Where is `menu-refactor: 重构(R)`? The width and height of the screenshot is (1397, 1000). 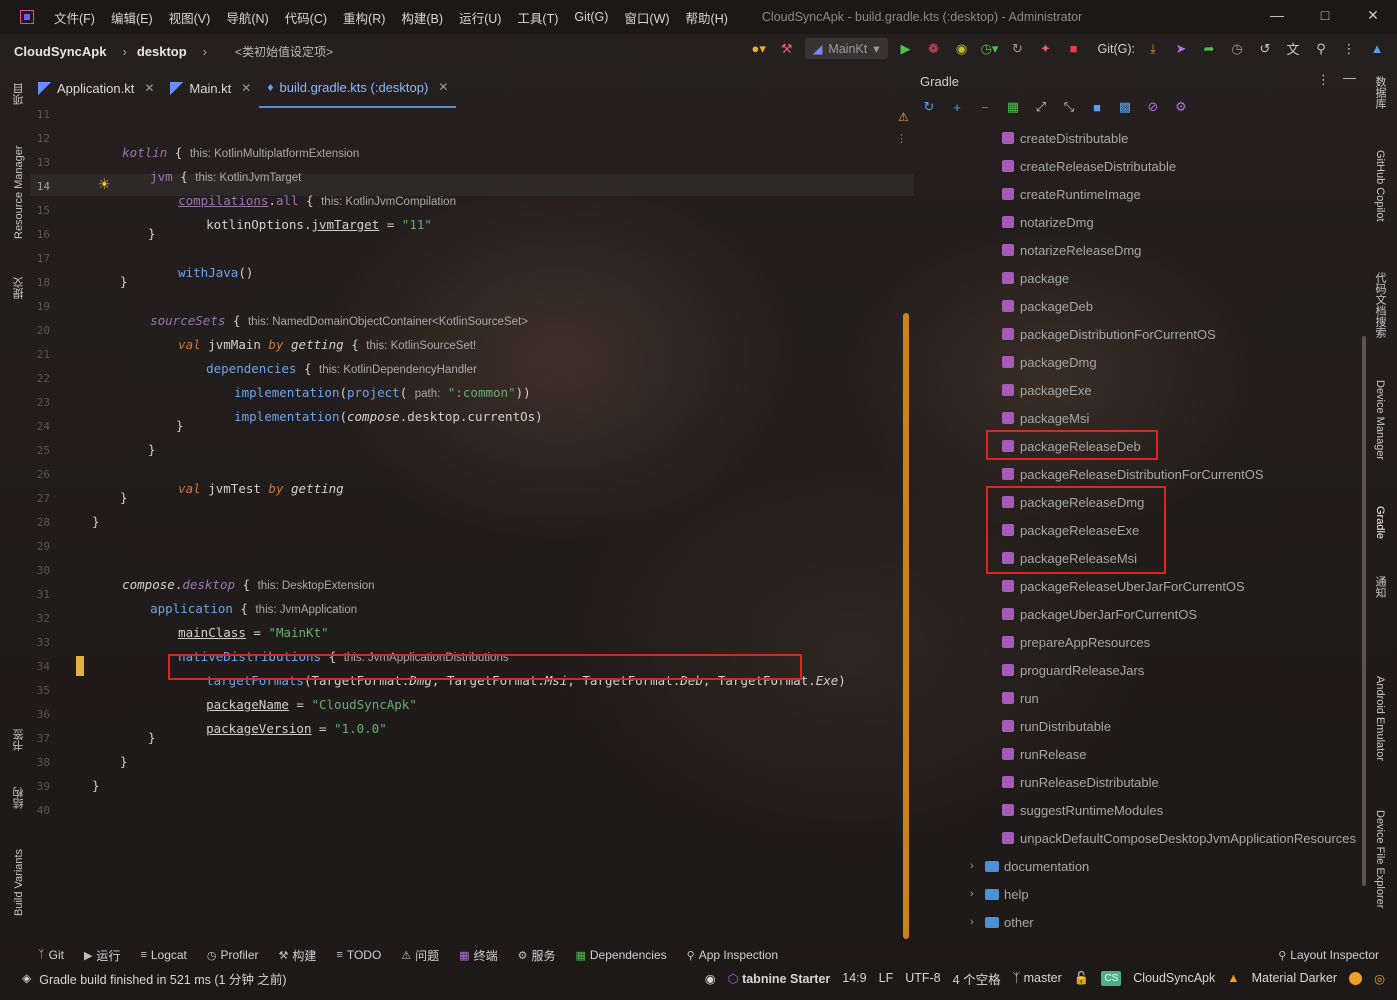
menu-refactor: 重构(R) is located at coordinates (364, 17).